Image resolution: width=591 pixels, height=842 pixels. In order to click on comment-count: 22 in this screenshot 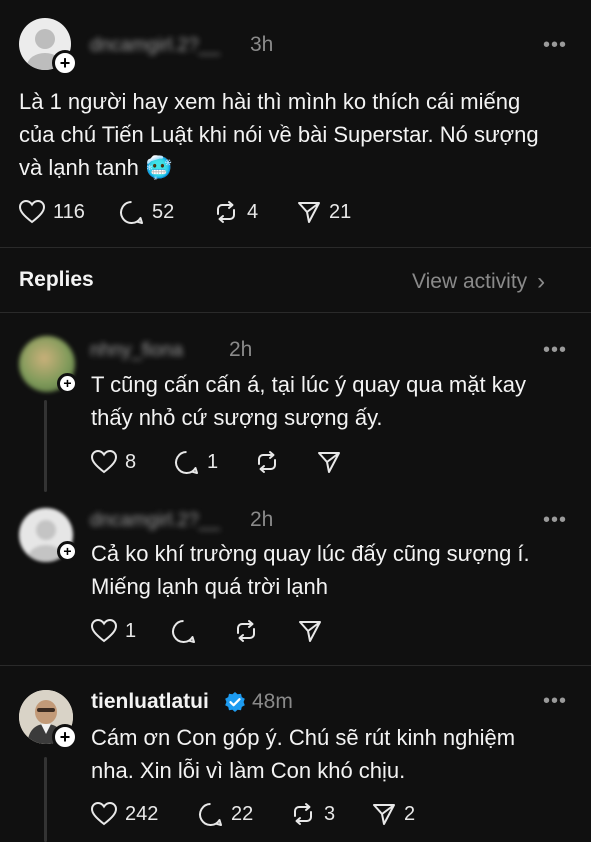, I will do `click(242, 814)`.